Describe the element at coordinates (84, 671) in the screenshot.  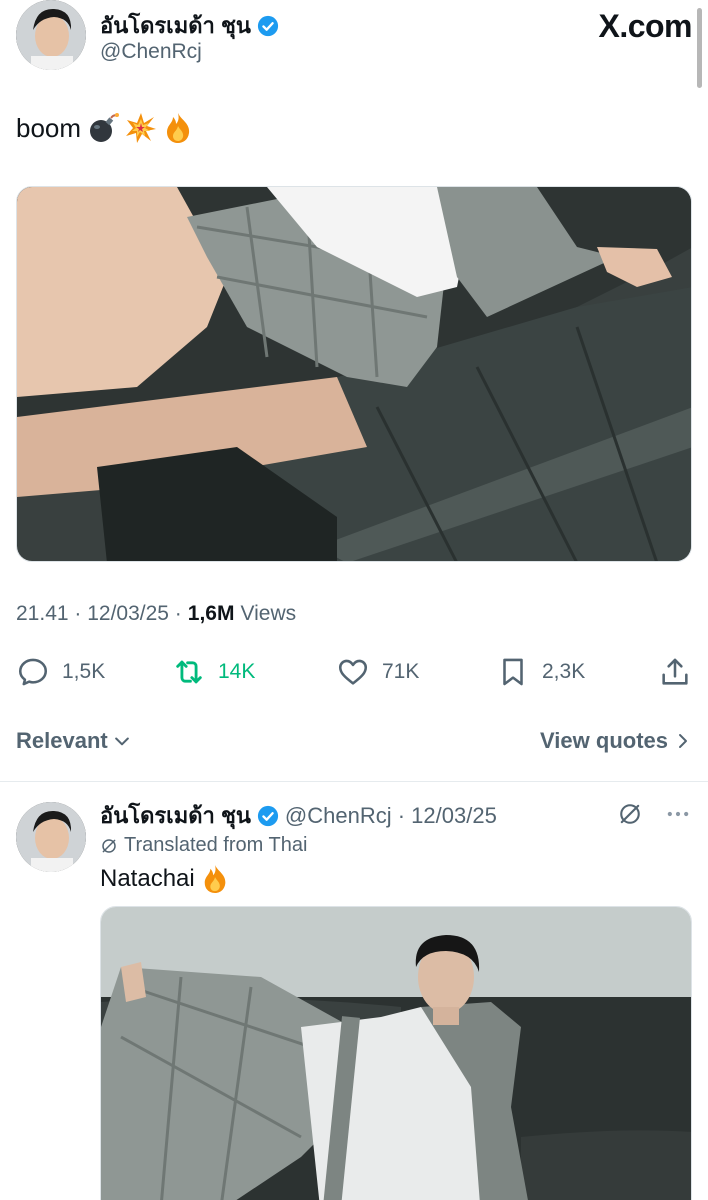
I see `reply-count: 1,5K` at that location.